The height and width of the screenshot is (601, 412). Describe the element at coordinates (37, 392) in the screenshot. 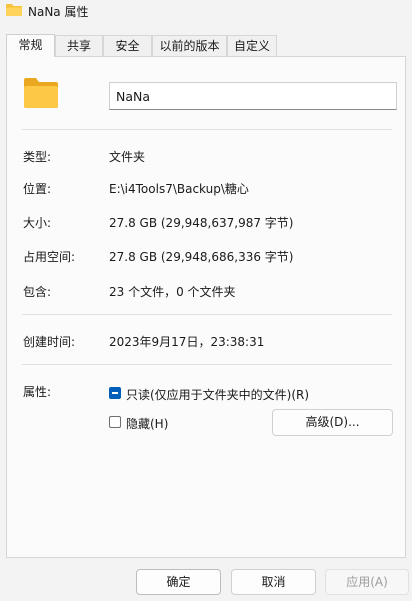

I see `attributes-label: 属性:` at that location.